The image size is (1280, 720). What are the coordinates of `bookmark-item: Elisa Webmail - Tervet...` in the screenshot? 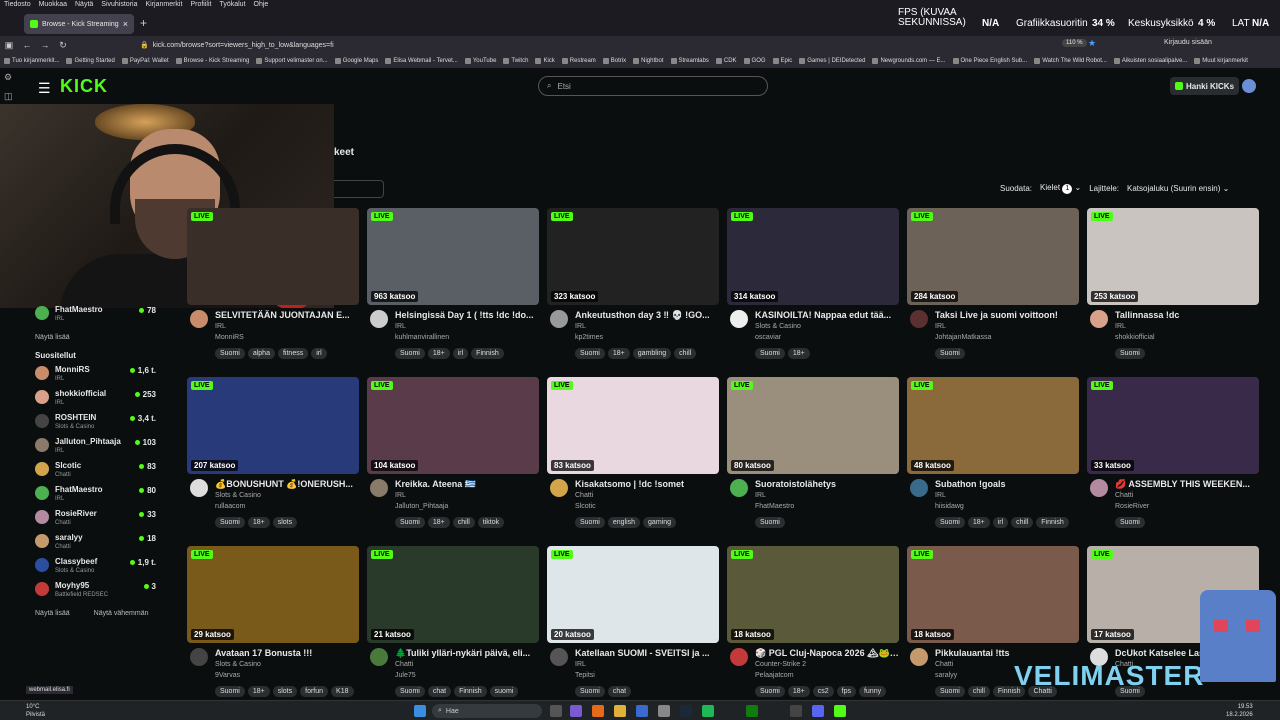 It's located at (421, 61).